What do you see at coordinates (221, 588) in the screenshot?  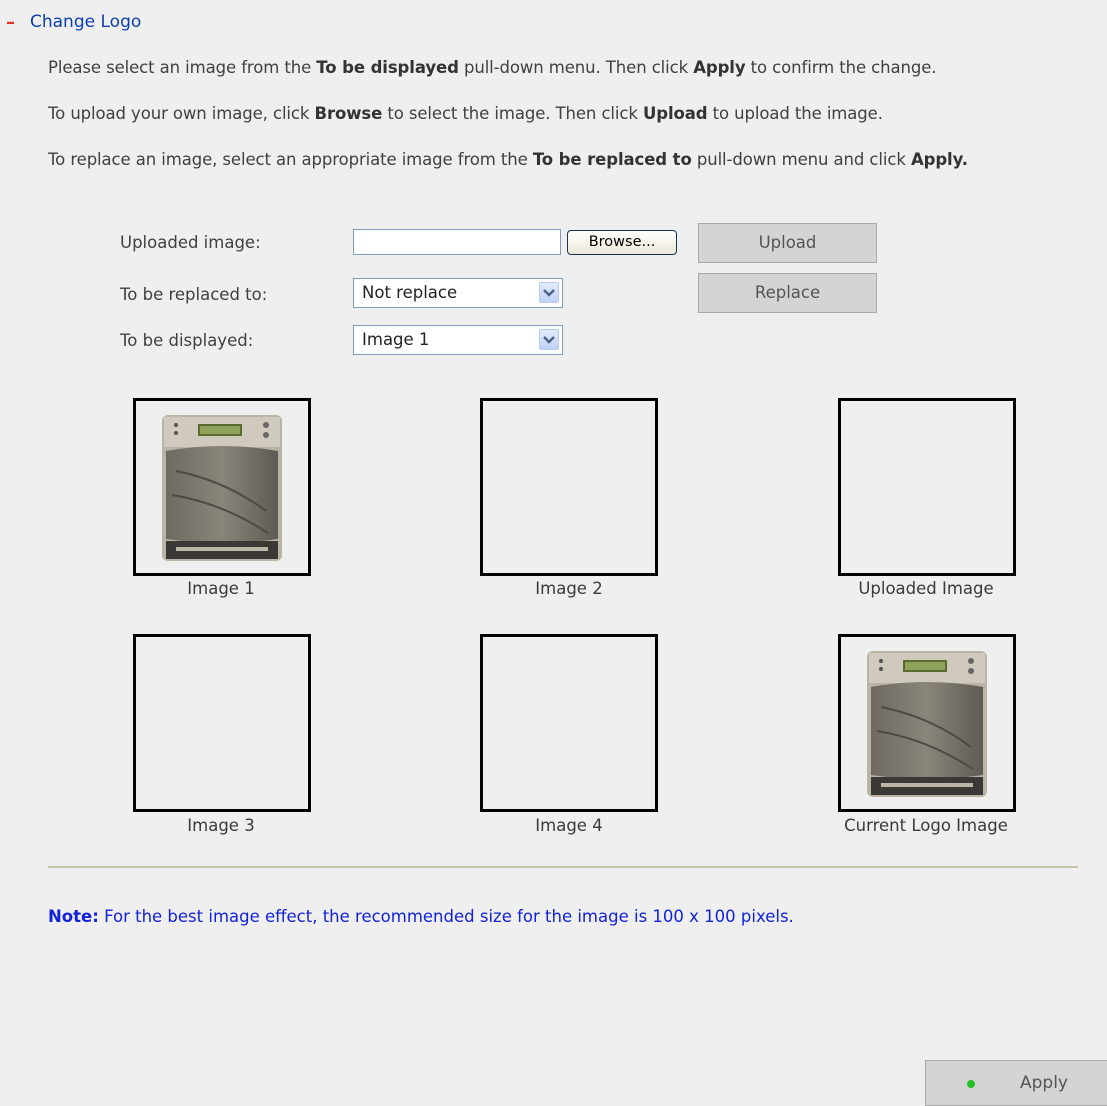 I see `image-1-caption: Image 1` at bounding box center [221, 588].